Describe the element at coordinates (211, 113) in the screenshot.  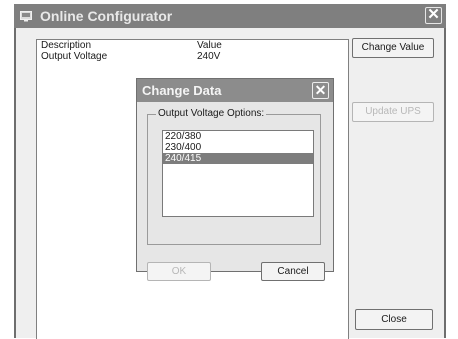
I see `group-label: Output Voltage Options:` at that location.